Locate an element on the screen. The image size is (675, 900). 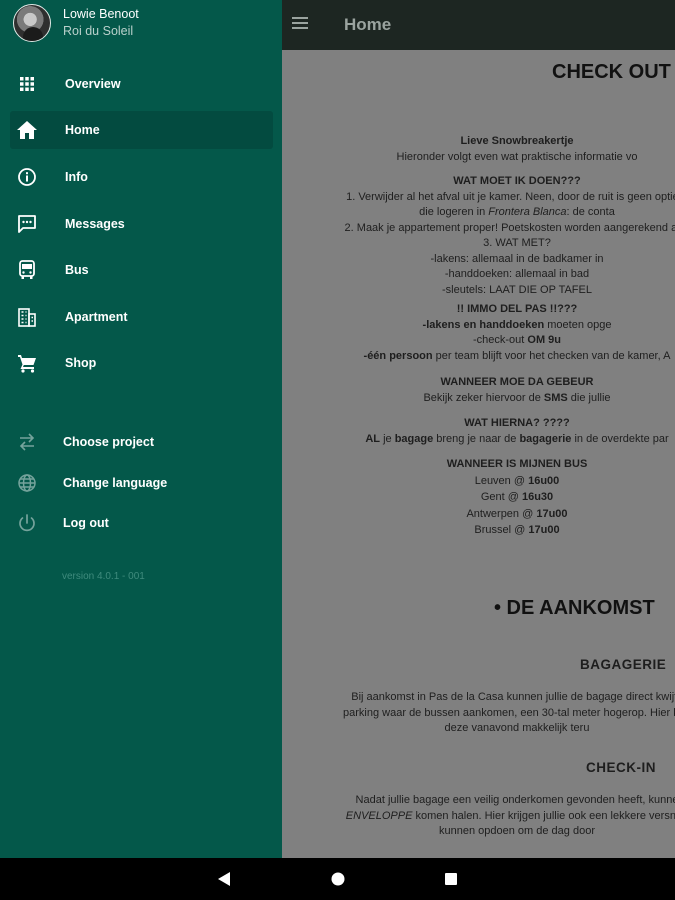
nav-item-home: Home is located at coordinates (141, 130).